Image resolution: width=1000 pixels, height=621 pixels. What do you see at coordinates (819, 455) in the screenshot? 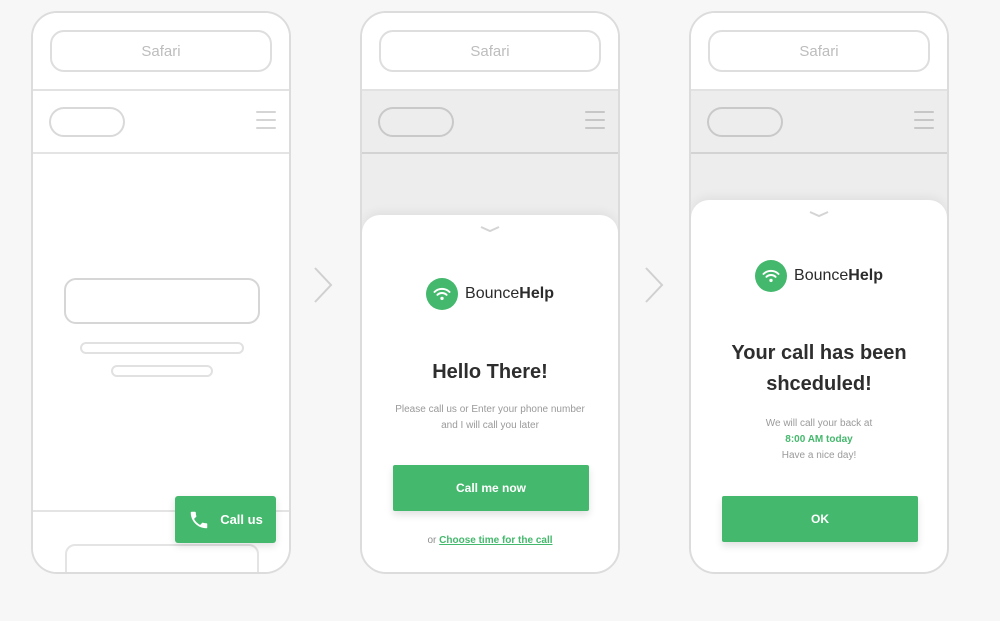
I see `description-line-3: Have a nice day!` at bounding box center [819, 455].